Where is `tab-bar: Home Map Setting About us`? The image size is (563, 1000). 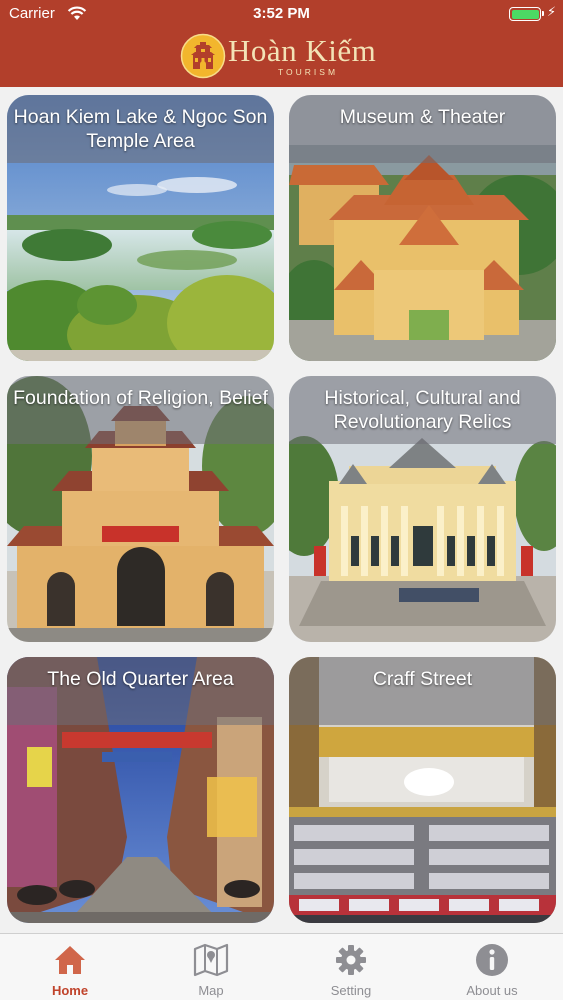 tab-bar: Home Map Setting About us is located at coordinates (281, 966).